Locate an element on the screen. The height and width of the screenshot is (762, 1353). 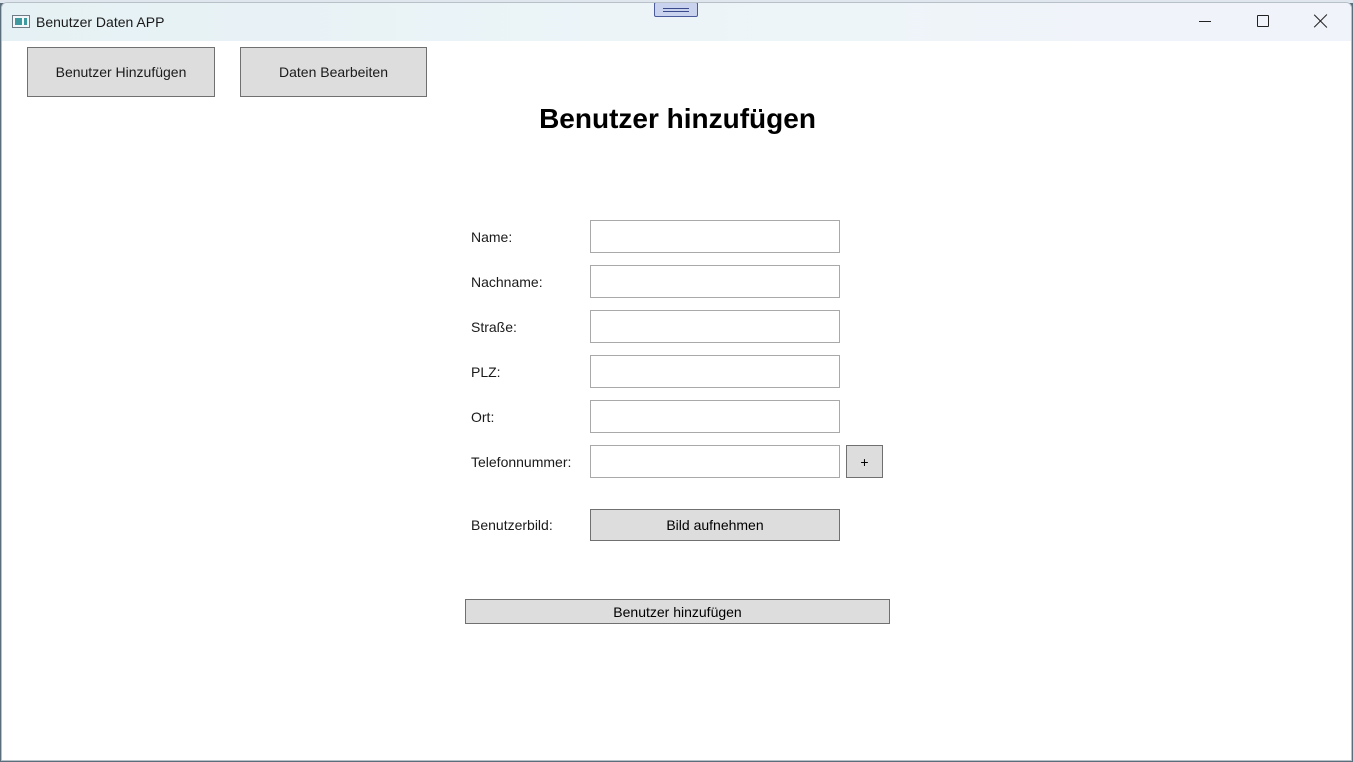
lastname-label: Nachname: is located at coordinates (507, 282).